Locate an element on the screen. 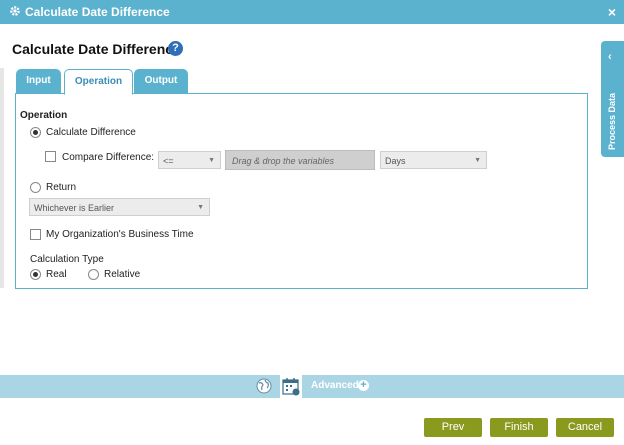  calendar-icon-container is located at coordinates (291, 386).